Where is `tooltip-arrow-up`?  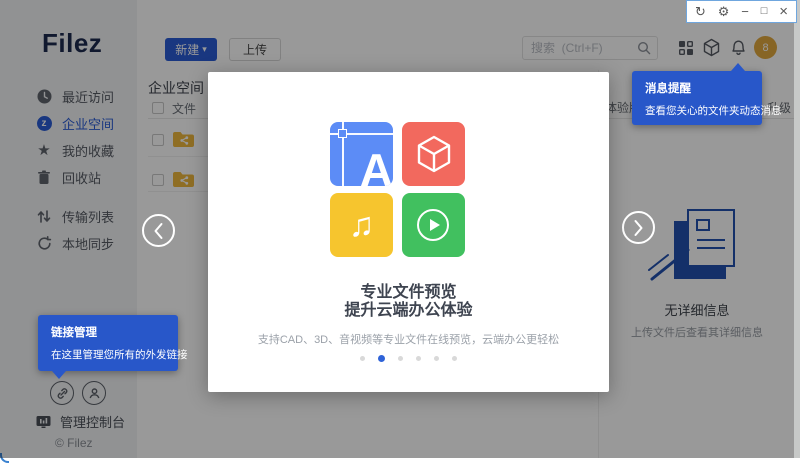 tooltip-arrow-up is located at coordinates (738, 67).